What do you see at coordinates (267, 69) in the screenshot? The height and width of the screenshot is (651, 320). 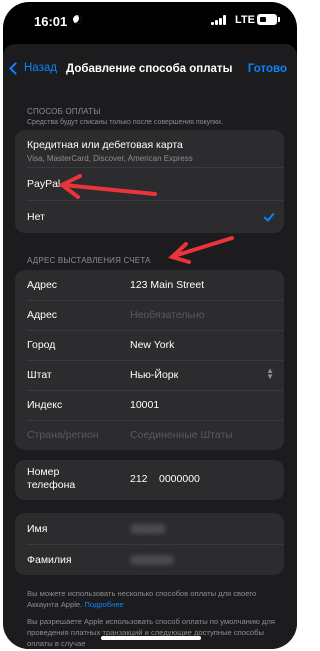 I see `done-button: Готово` at bounding box center [267, 69].